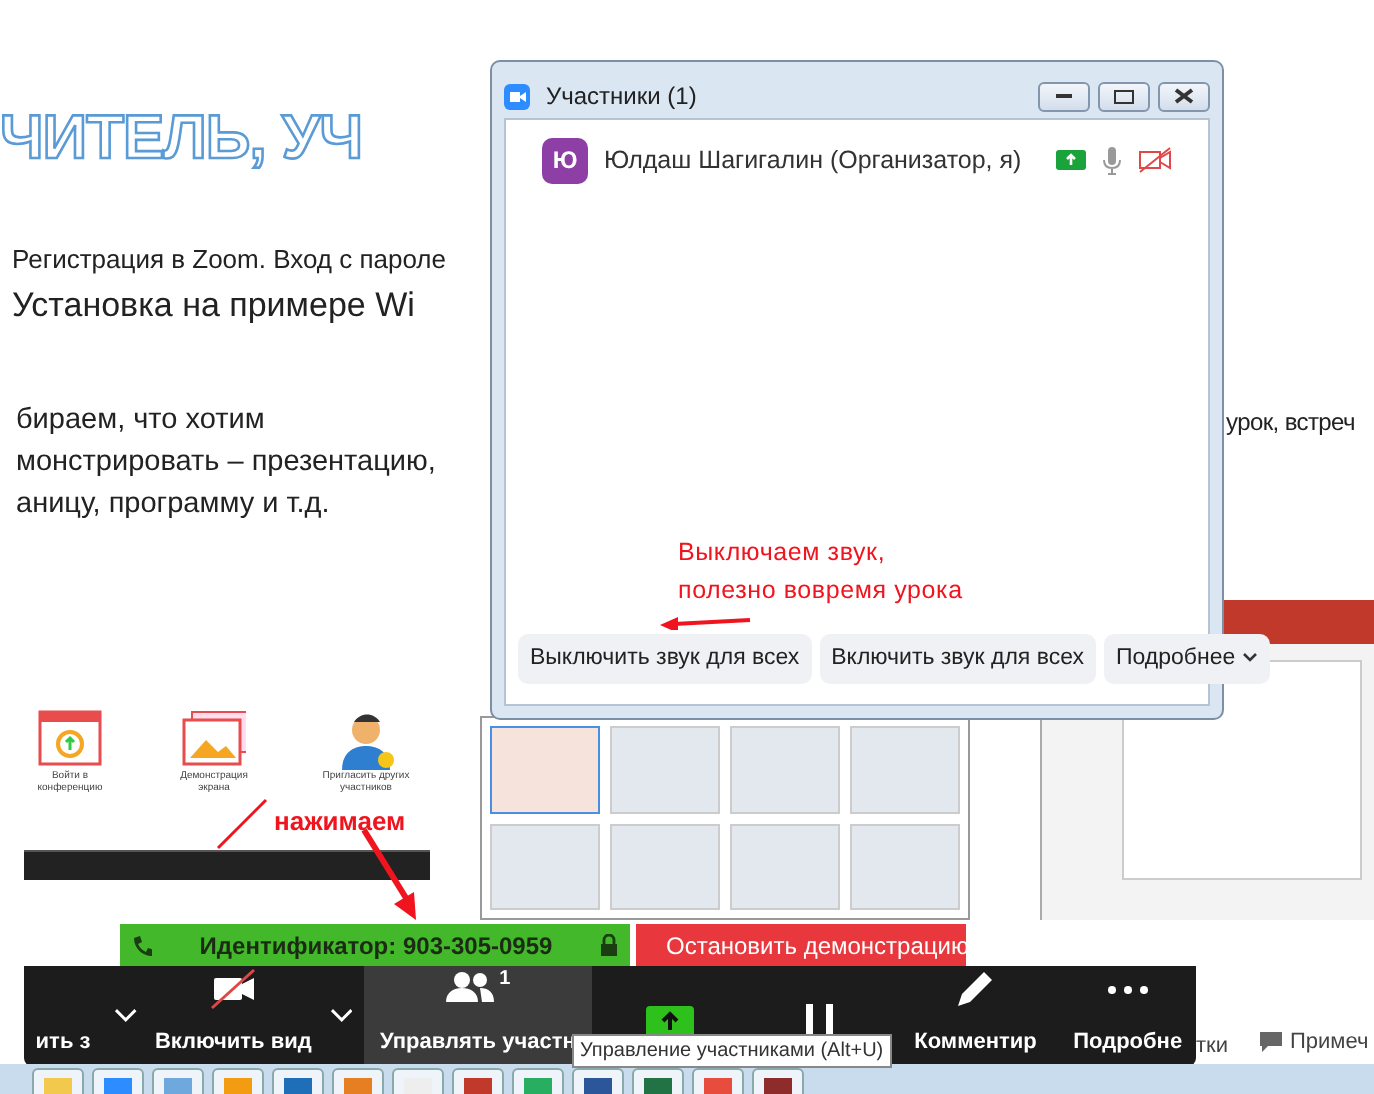 The image size is (1374, 1094). What do you see at coordinates (565, 160) in the screenshot?
I see `avatar: Ю` at bounding box center [565, 160].